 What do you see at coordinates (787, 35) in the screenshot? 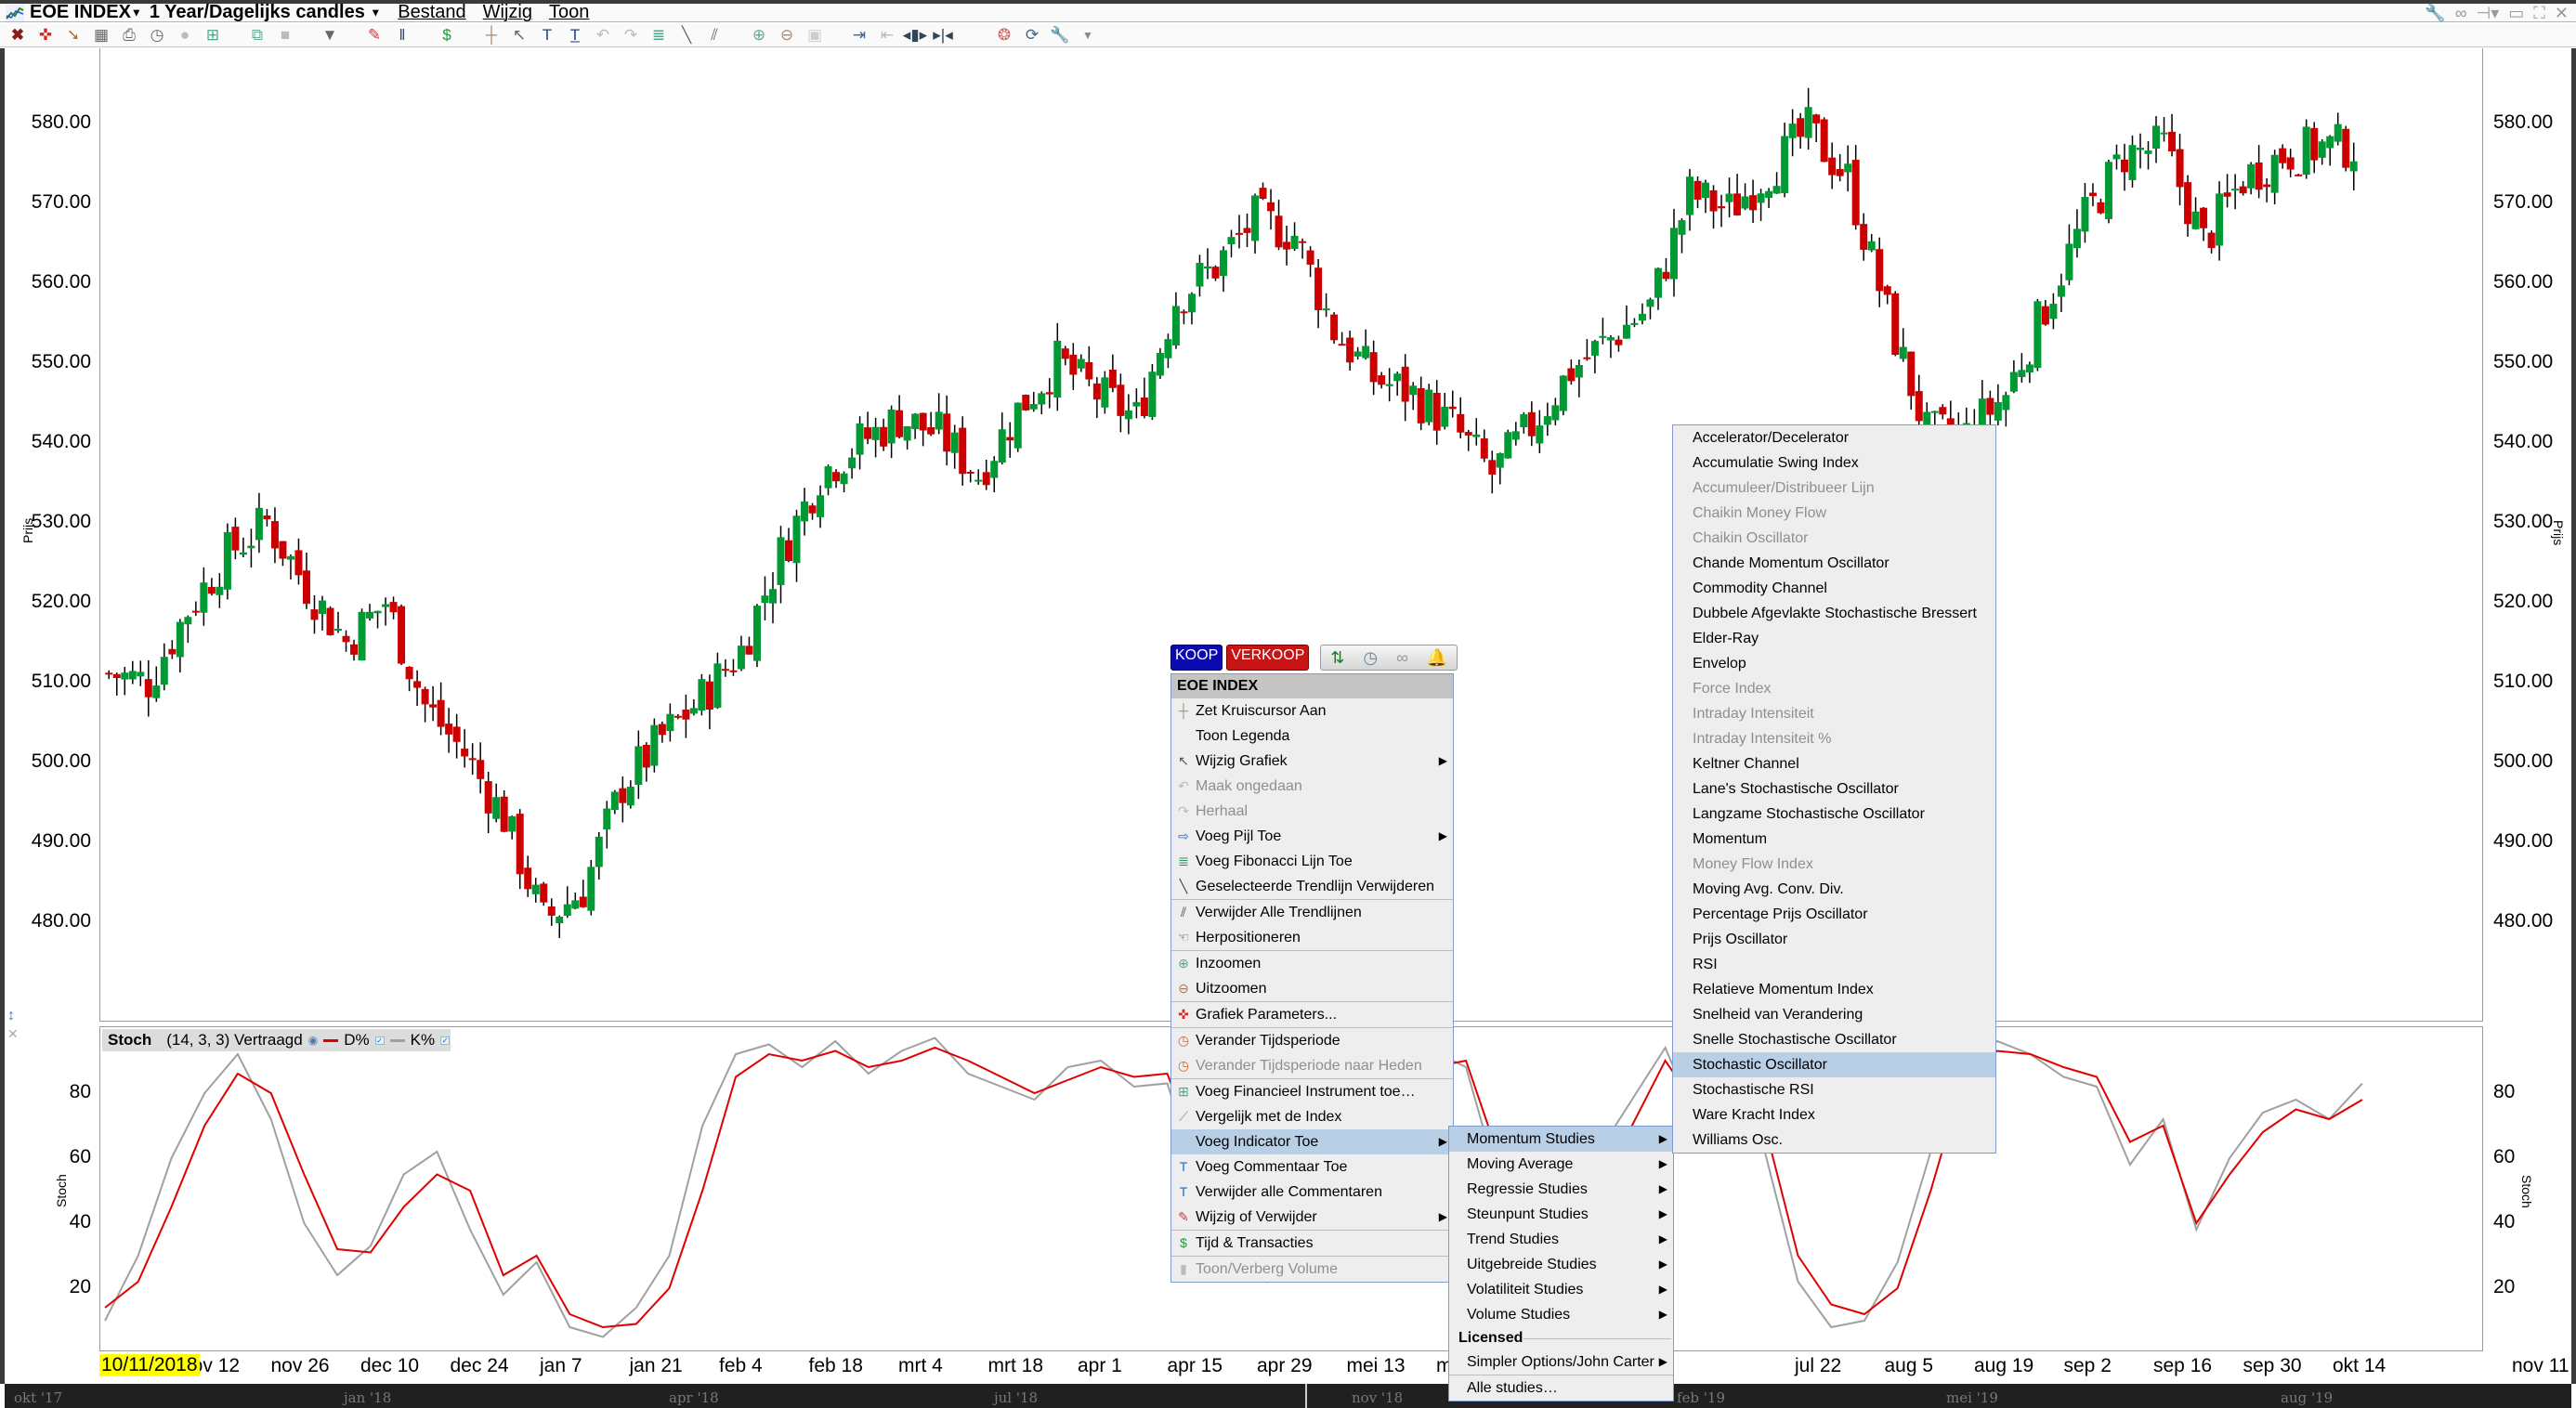
I see `zoom-out-icon: ⊖` at bounding box center [787, 35].